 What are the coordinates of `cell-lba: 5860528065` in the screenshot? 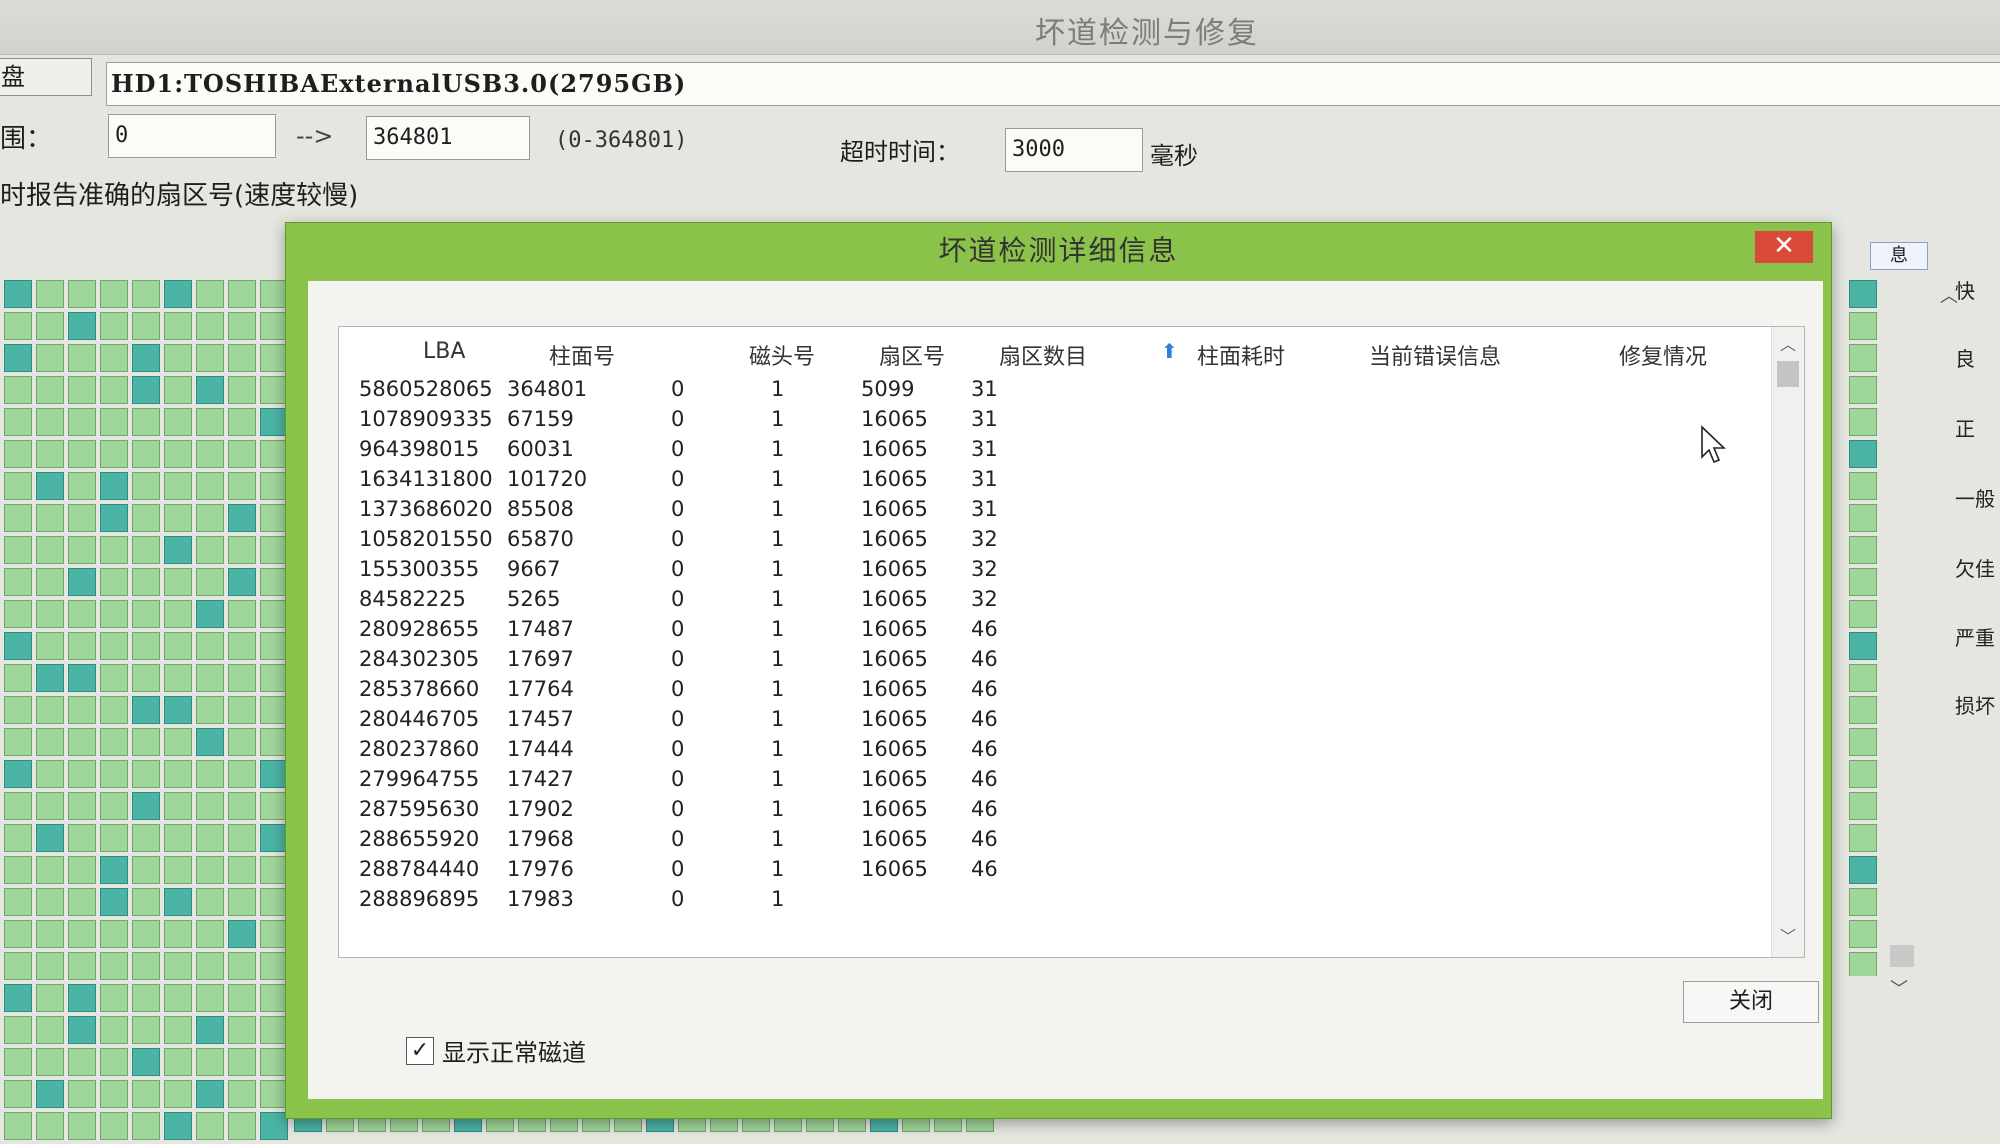 It's located at (426, 389).